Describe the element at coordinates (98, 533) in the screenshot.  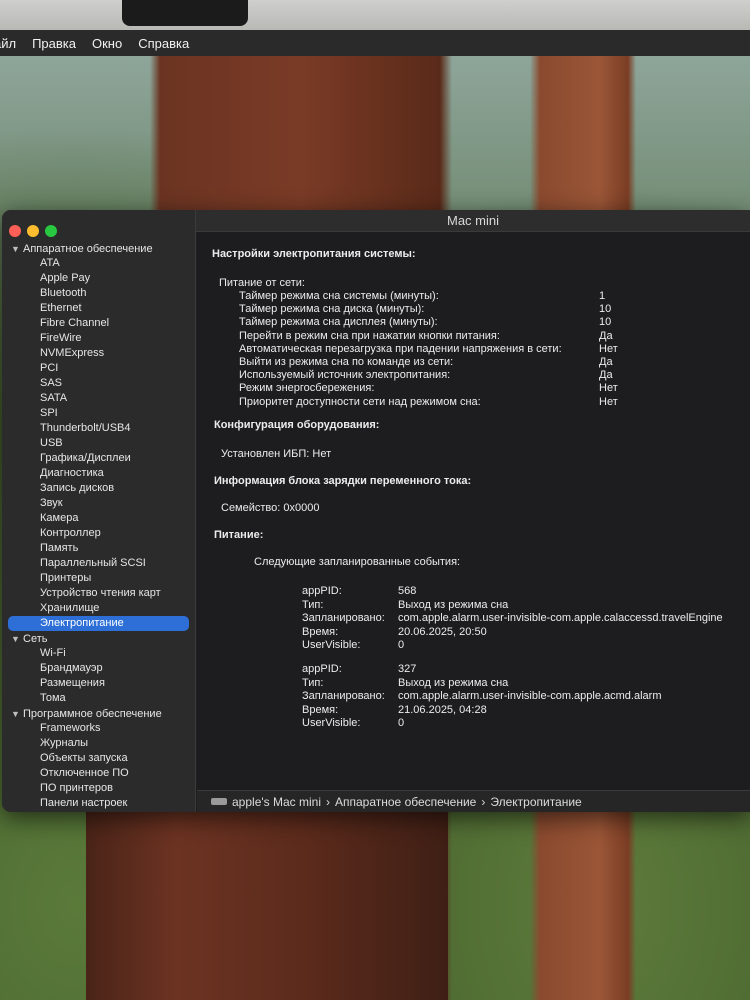
I see `sidebar-item: Контроллер` at that location.